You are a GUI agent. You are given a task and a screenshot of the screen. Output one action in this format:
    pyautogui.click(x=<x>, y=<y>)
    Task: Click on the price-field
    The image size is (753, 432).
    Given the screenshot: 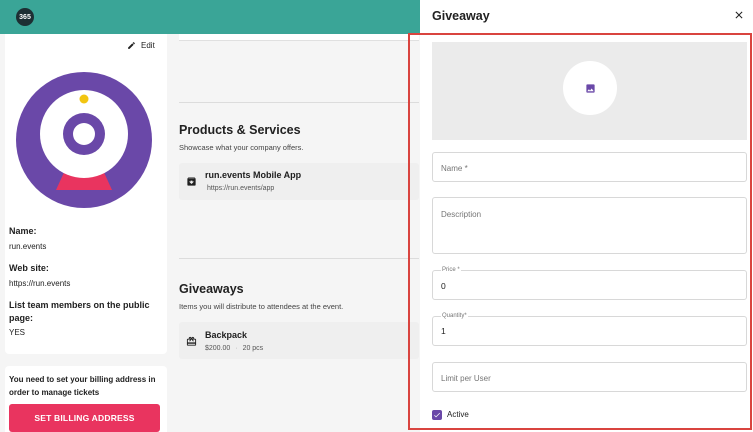 What is the action you would take?
    pyautogui.click(x=589, y=285)
    